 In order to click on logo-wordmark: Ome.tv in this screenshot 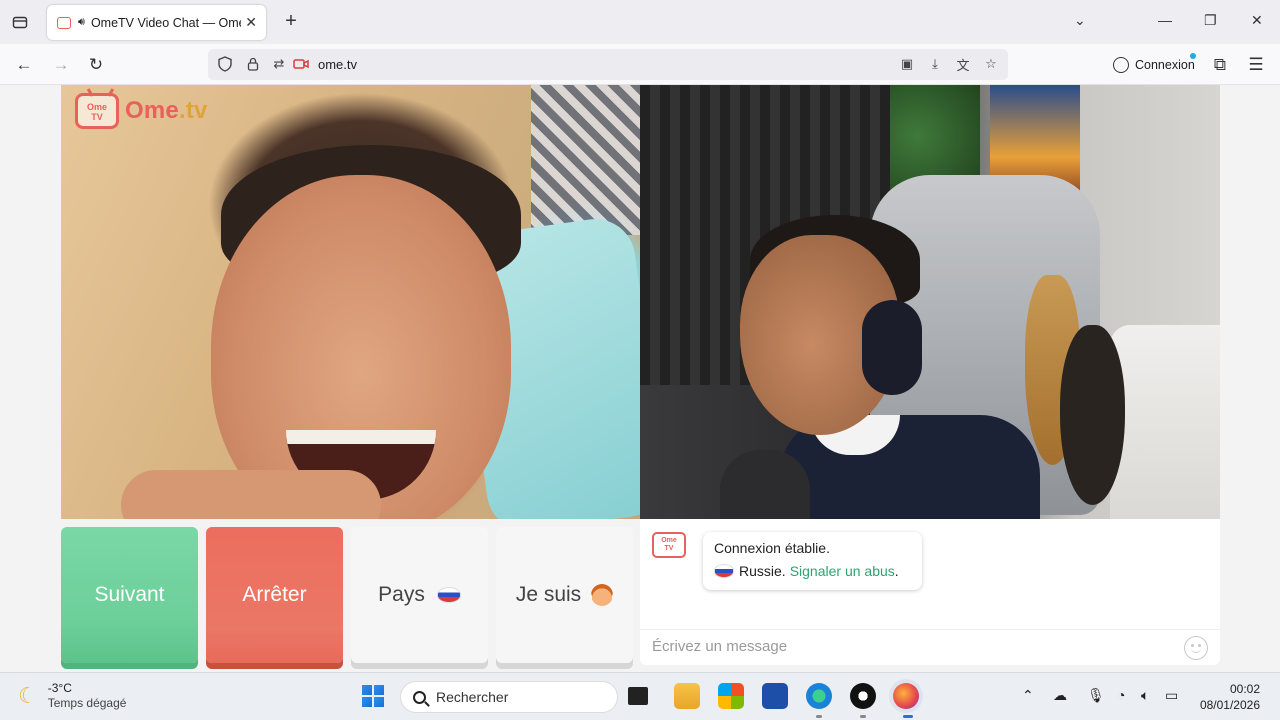, I will do `click(166, 111)`.